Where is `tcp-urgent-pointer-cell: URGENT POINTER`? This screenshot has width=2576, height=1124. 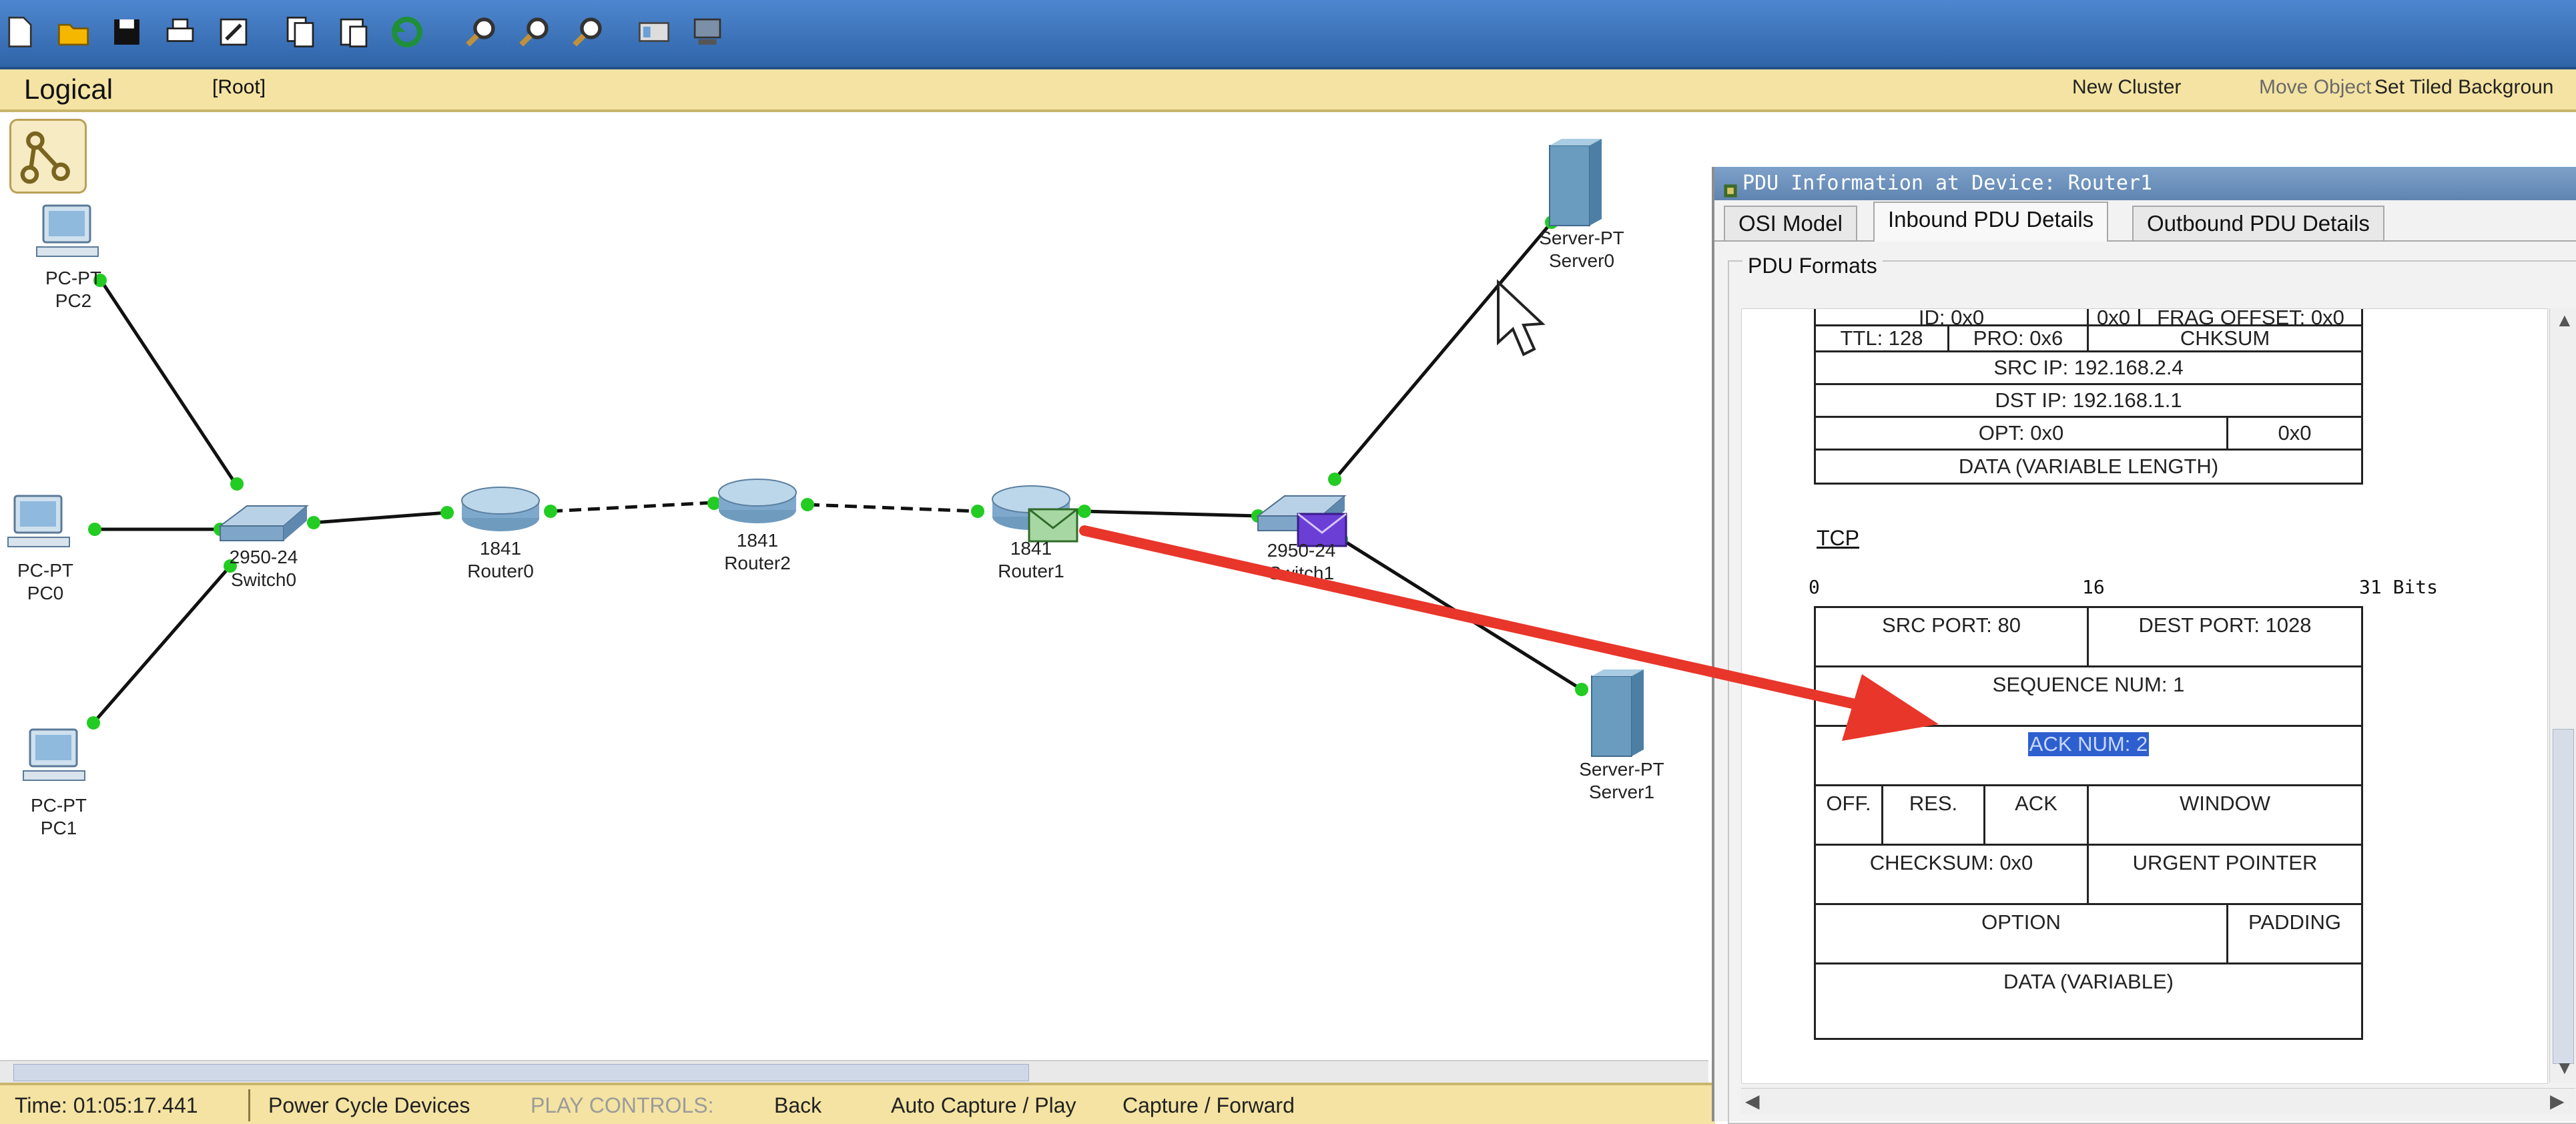
tcp-urgent-pointer-cell: URGENT POINTER is located at coordinates (2225, 874).